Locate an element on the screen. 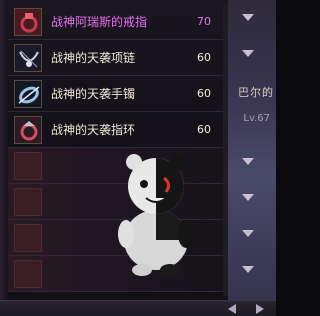 The width and height of the screenshot is (320, 316). item-name: 战神的天袭指环 is located at coordinates (93, 130).